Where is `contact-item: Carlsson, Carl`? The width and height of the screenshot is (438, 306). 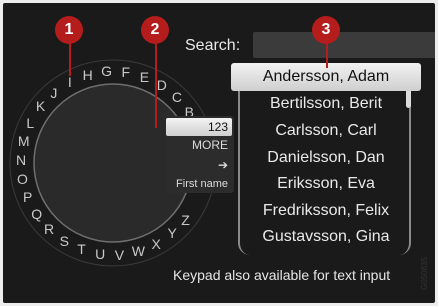
contact-item: Carlsson, Carl is located at coordinates (326, 131).